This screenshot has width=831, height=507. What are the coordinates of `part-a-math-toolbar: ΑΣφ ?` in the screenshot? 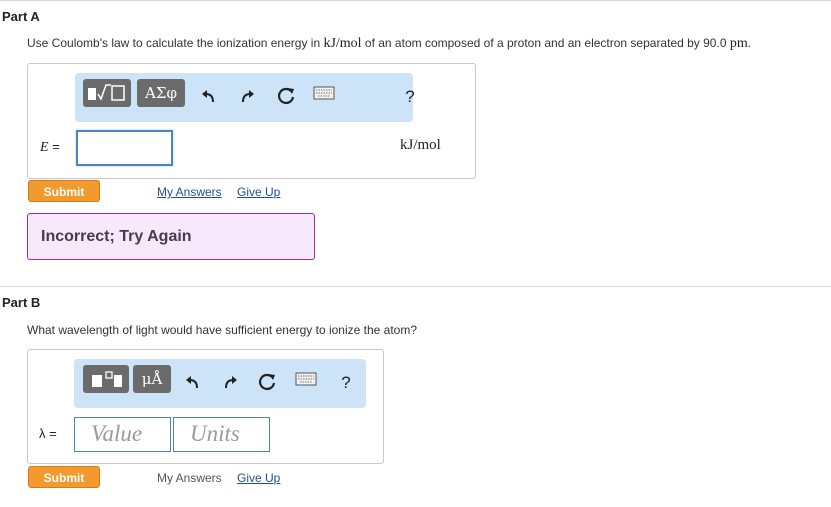 It's located at (245, 97).